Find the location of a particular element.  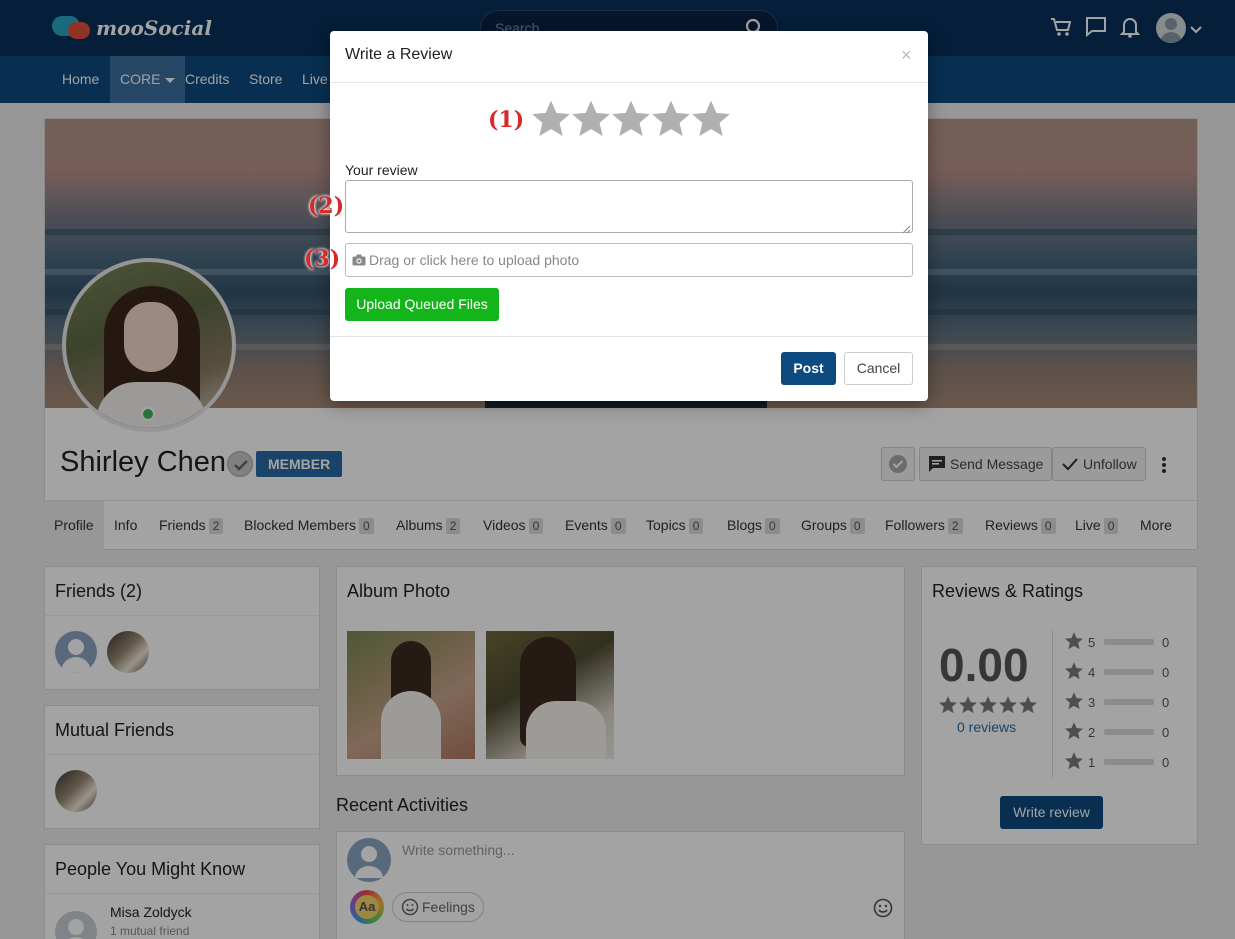

photo-upload-dropzone: Drag or click here to upload photo is located at coordinates (629, 260).